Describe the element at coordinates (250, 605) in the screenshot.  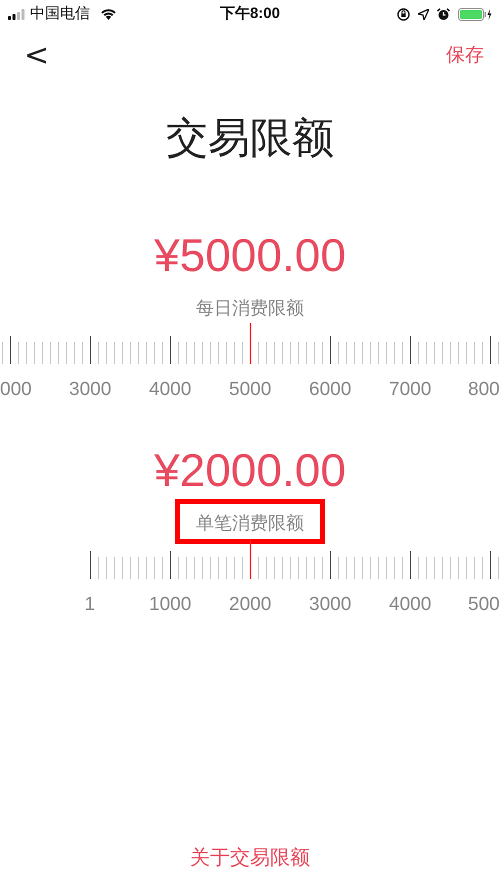
I see `scale-label: 2000` at that location.